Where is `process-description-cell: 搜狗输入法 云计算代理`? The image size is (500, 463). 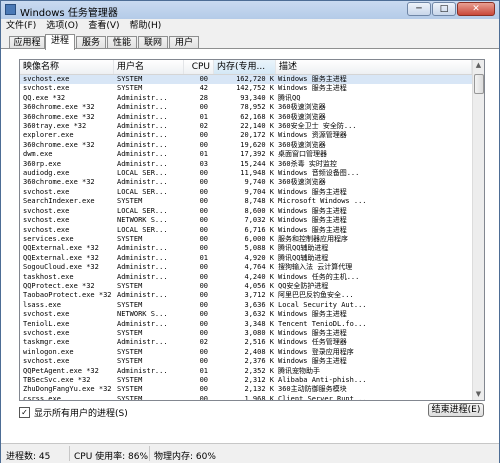 process-description-cell: 搜狗输入法 云计算代理 is located at coordinates (315, 267).